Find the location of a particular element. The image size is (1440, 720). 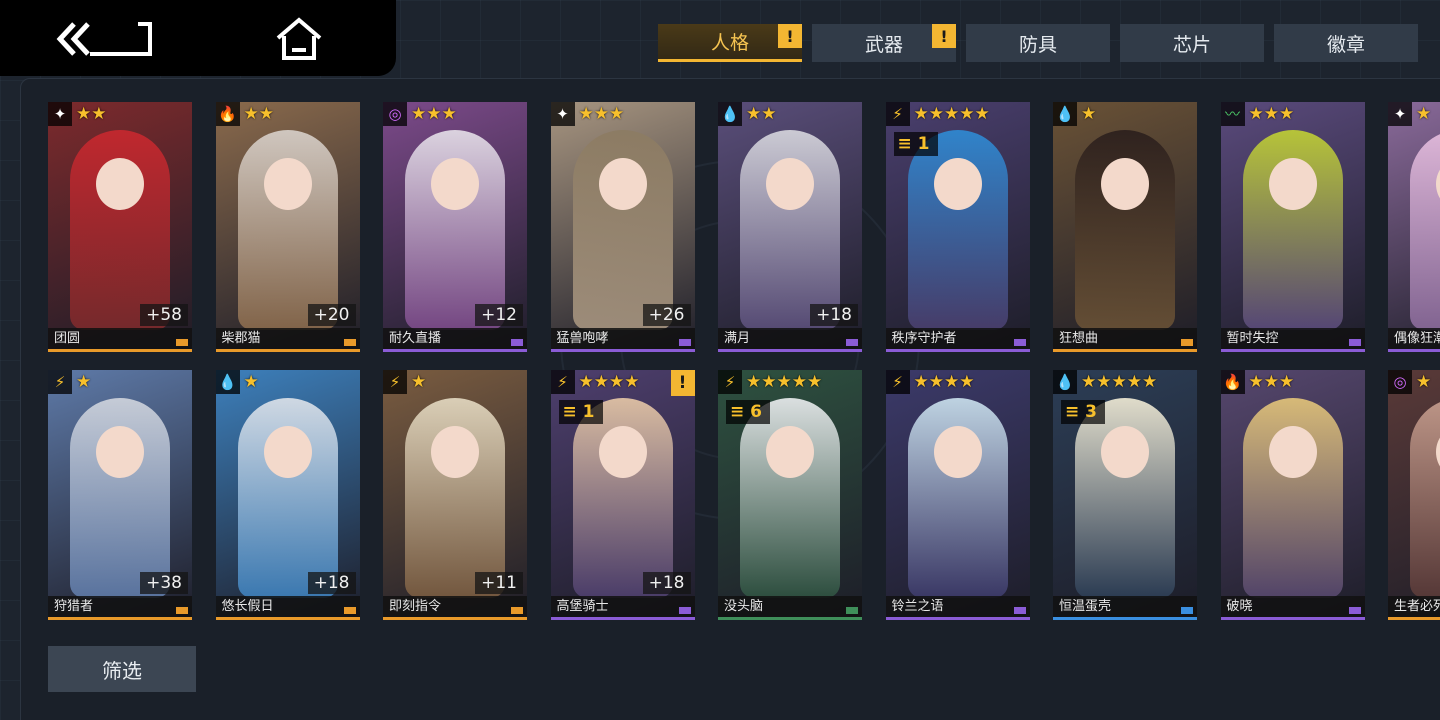

personality-card: 💧 ★★★★★ ≡ 3 恒温蛋壳 is located at coordinates (1125, 495).